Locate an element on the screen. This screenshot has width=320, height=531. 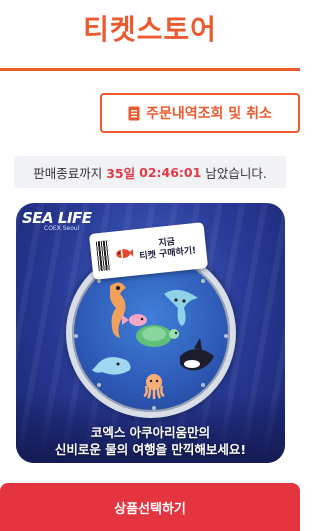
banner-caption: 코엑스 아쿠아리움만의 신비로운 물의 여행을 만끽해보세요! is located at coordinates (150, 442).